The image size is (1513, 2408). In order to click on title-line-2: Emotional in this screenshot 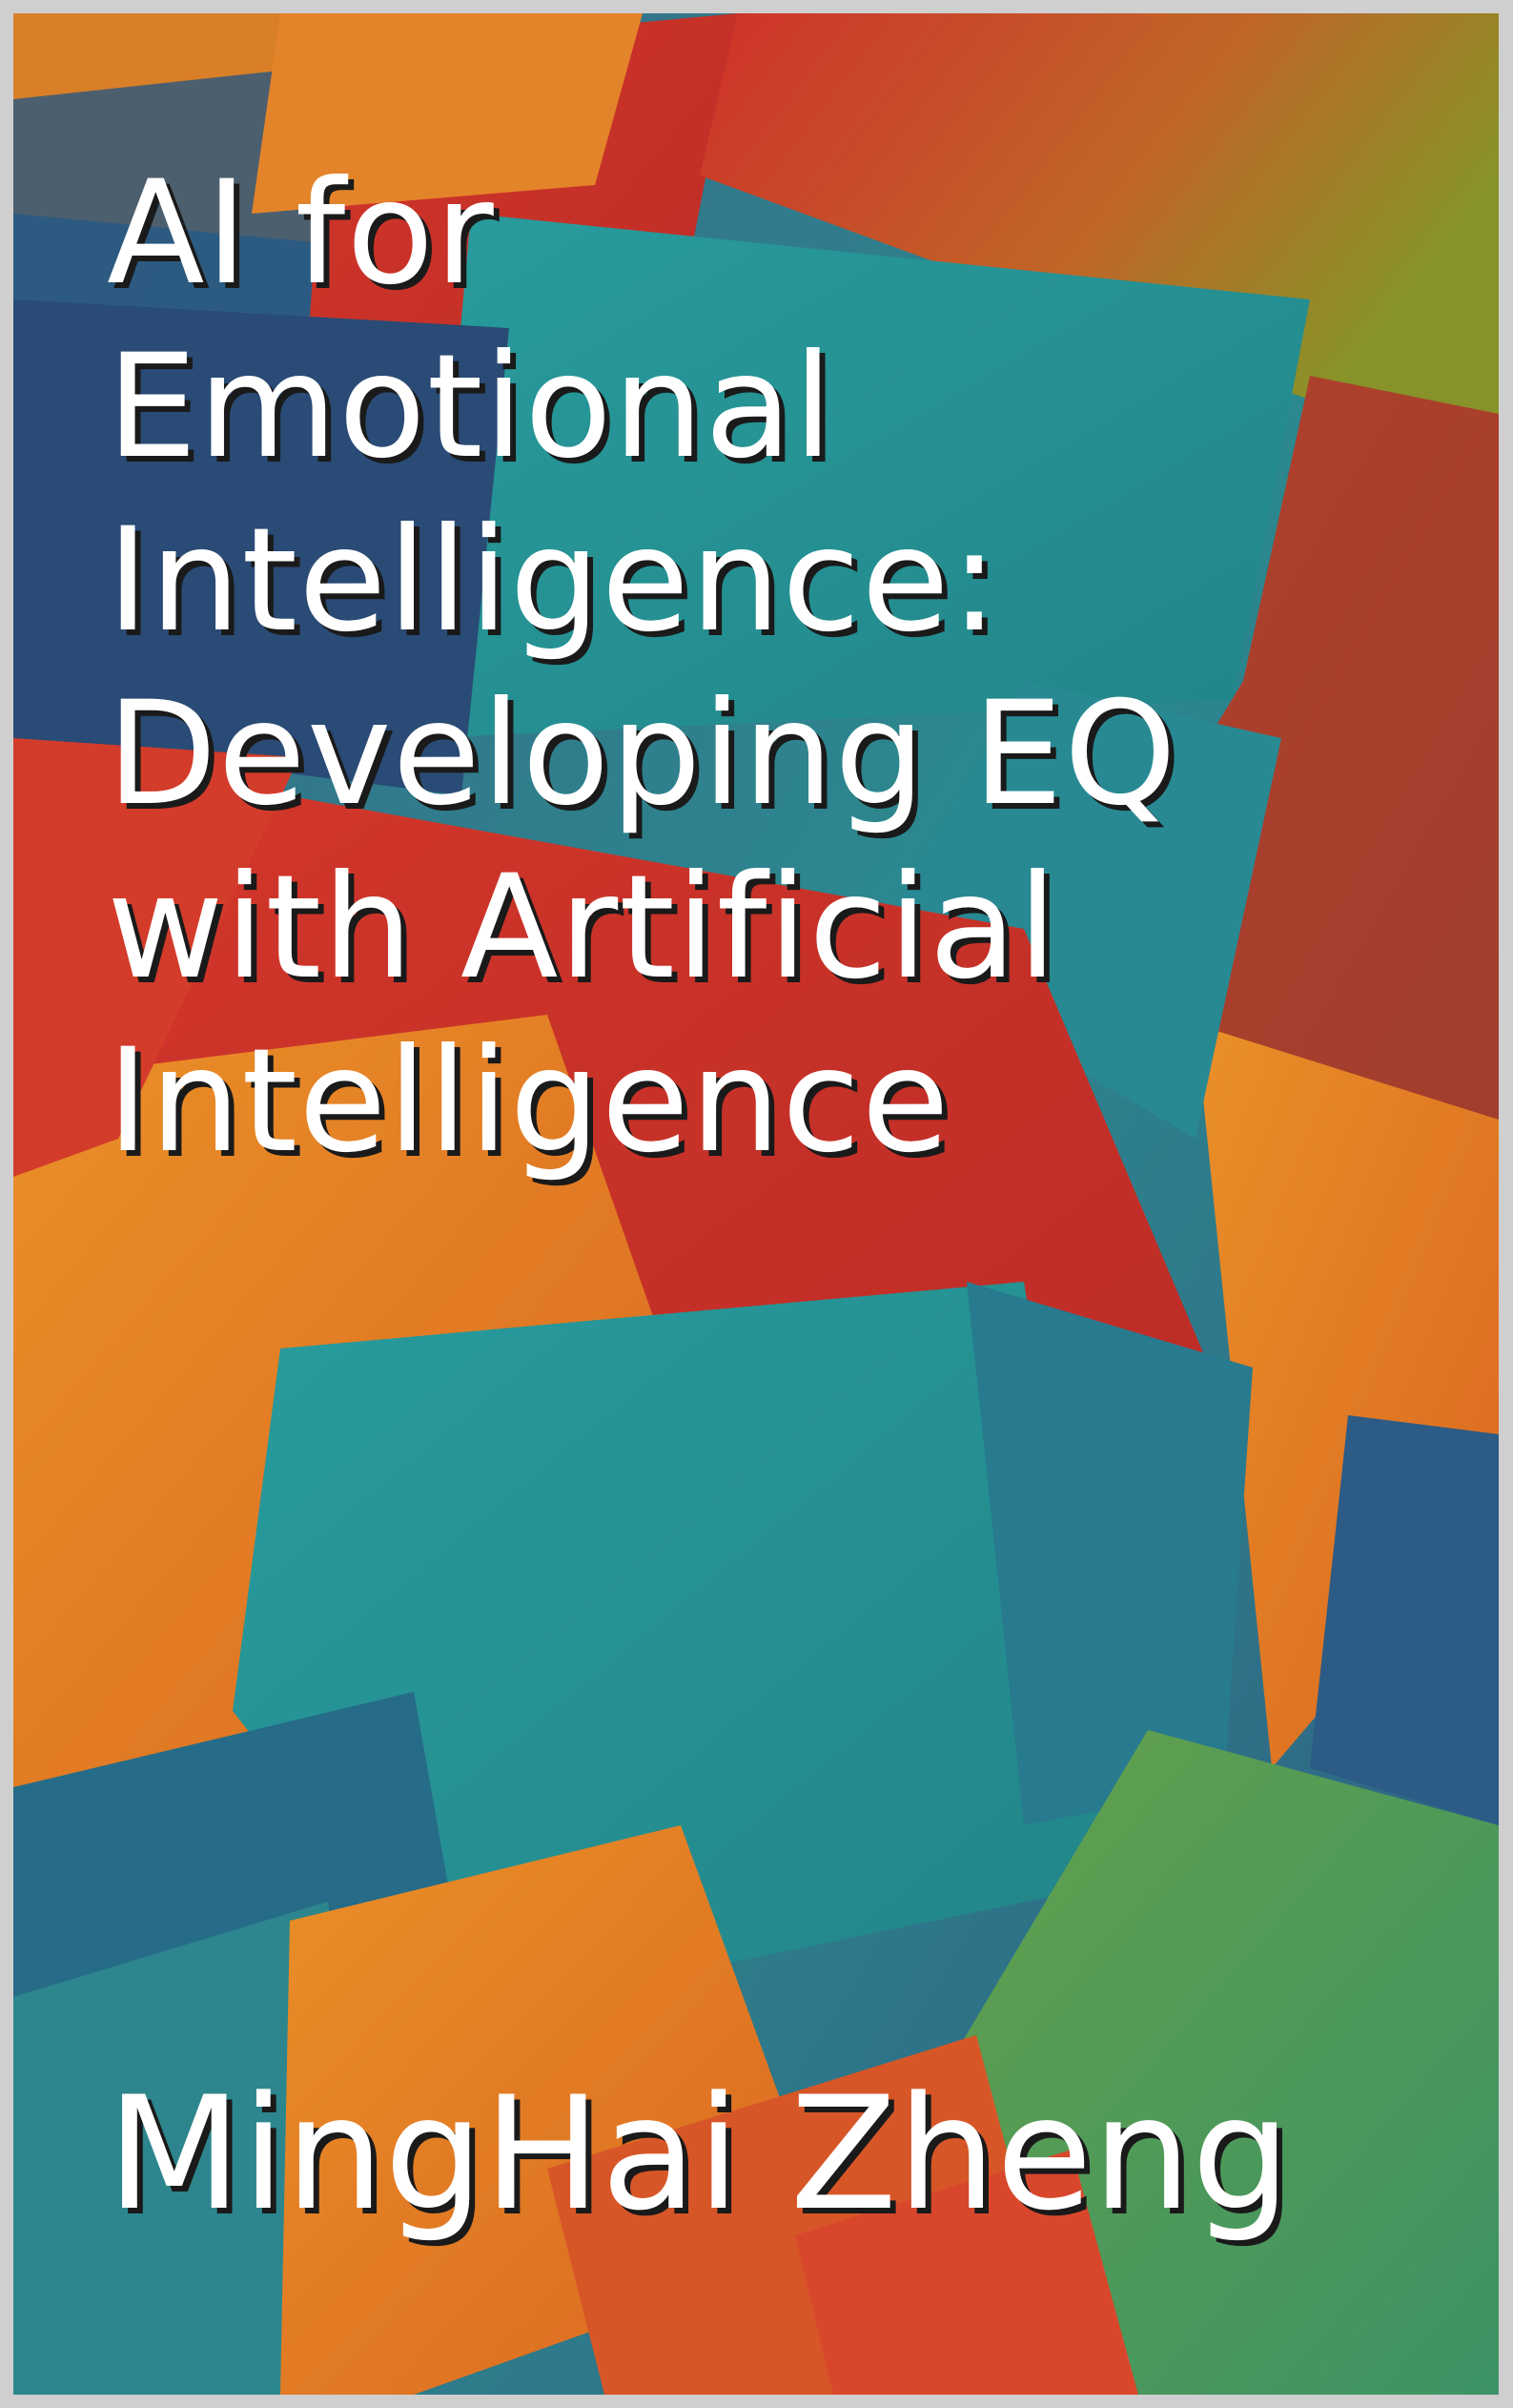, I will do `click(470, 407)`.